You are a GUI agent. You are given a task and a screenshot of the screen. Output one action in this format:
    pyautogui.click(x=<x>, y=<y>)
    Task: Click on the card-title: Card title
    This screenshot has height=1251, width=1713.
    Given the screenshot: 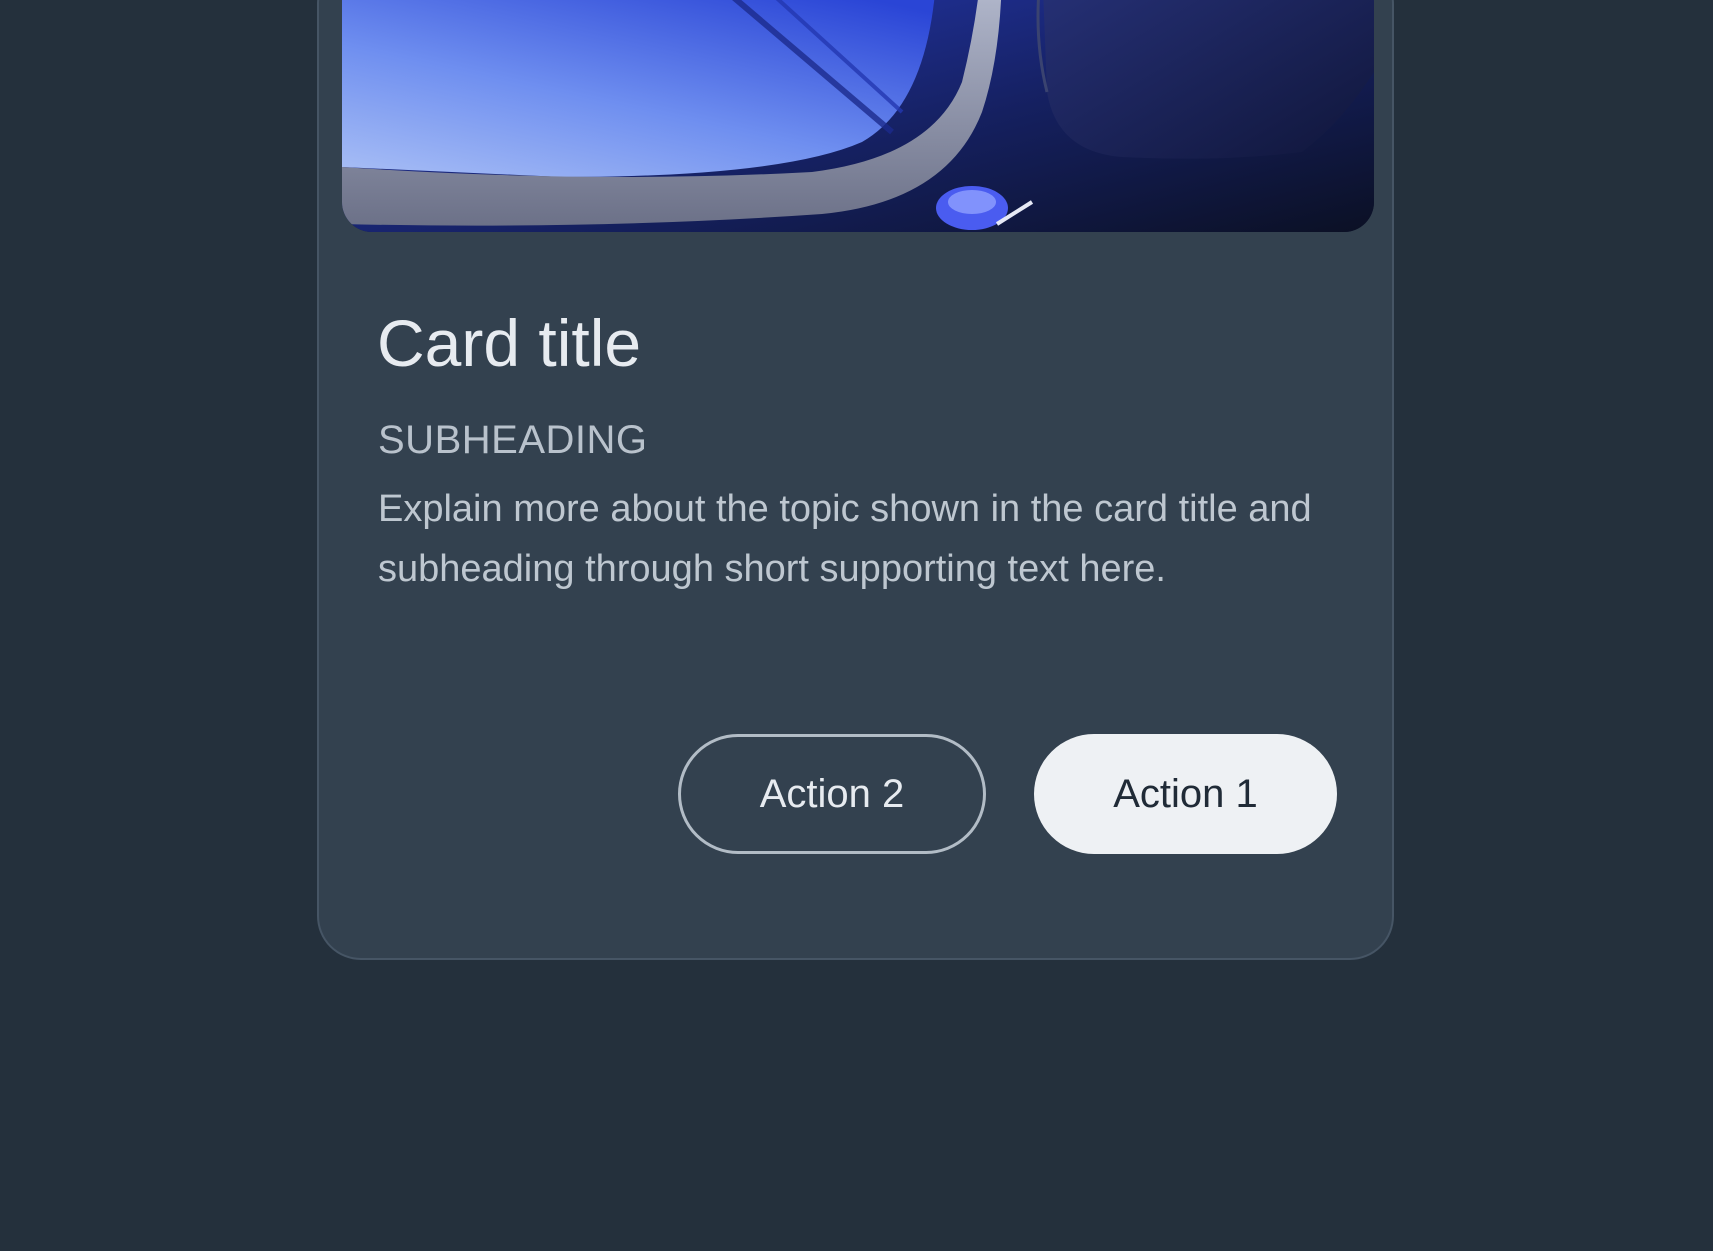 What is the action you would take?
    pyautogui.click(x=509, y=343)
    